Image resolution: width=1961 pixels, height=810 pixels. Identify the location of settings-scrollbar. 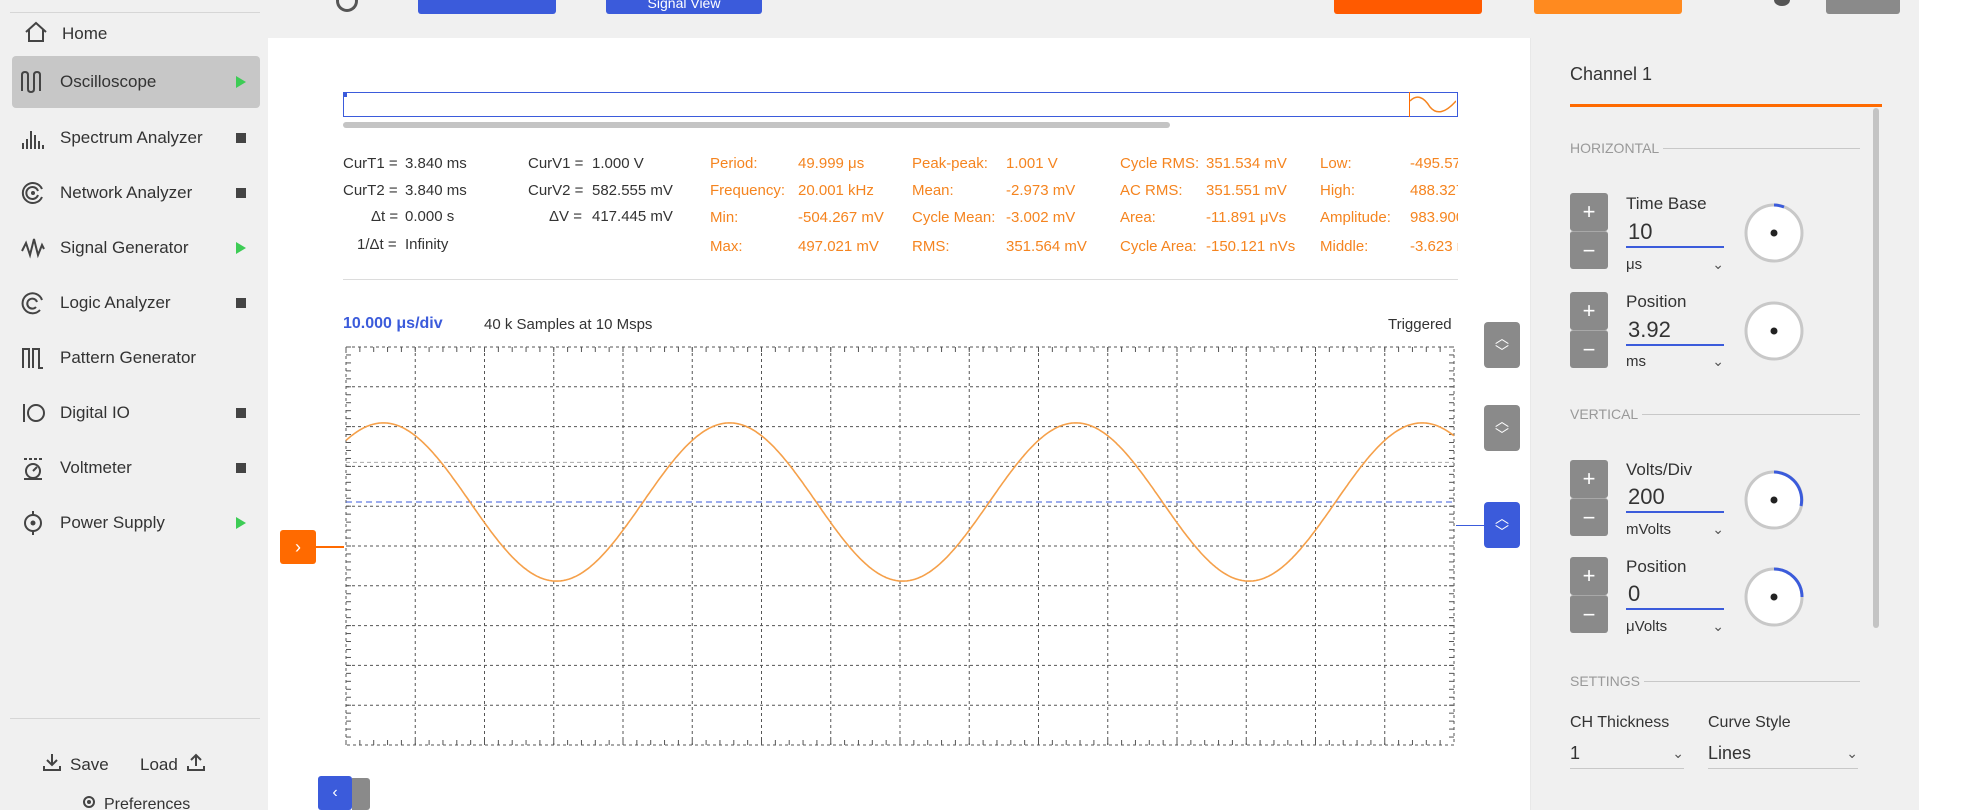
(1876, 368).